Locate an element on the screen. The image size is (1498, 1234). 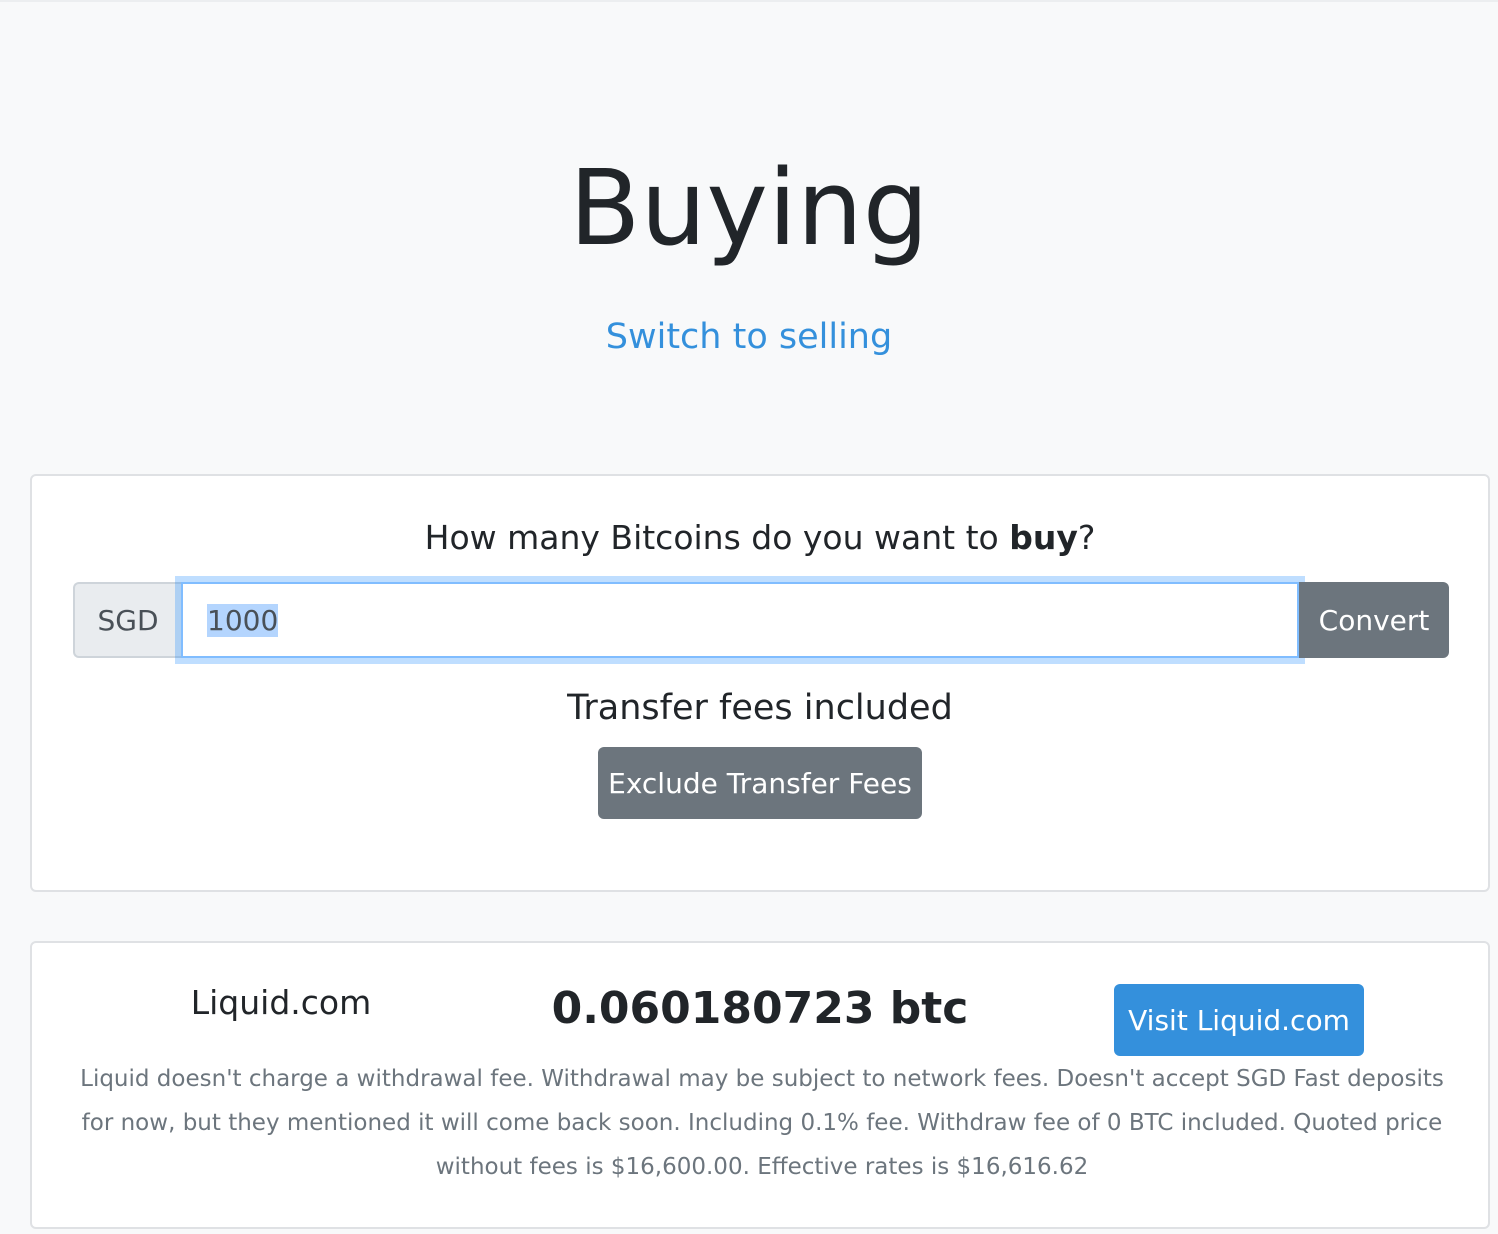
amount-input: 1000 is located at coordinates (740, 620).